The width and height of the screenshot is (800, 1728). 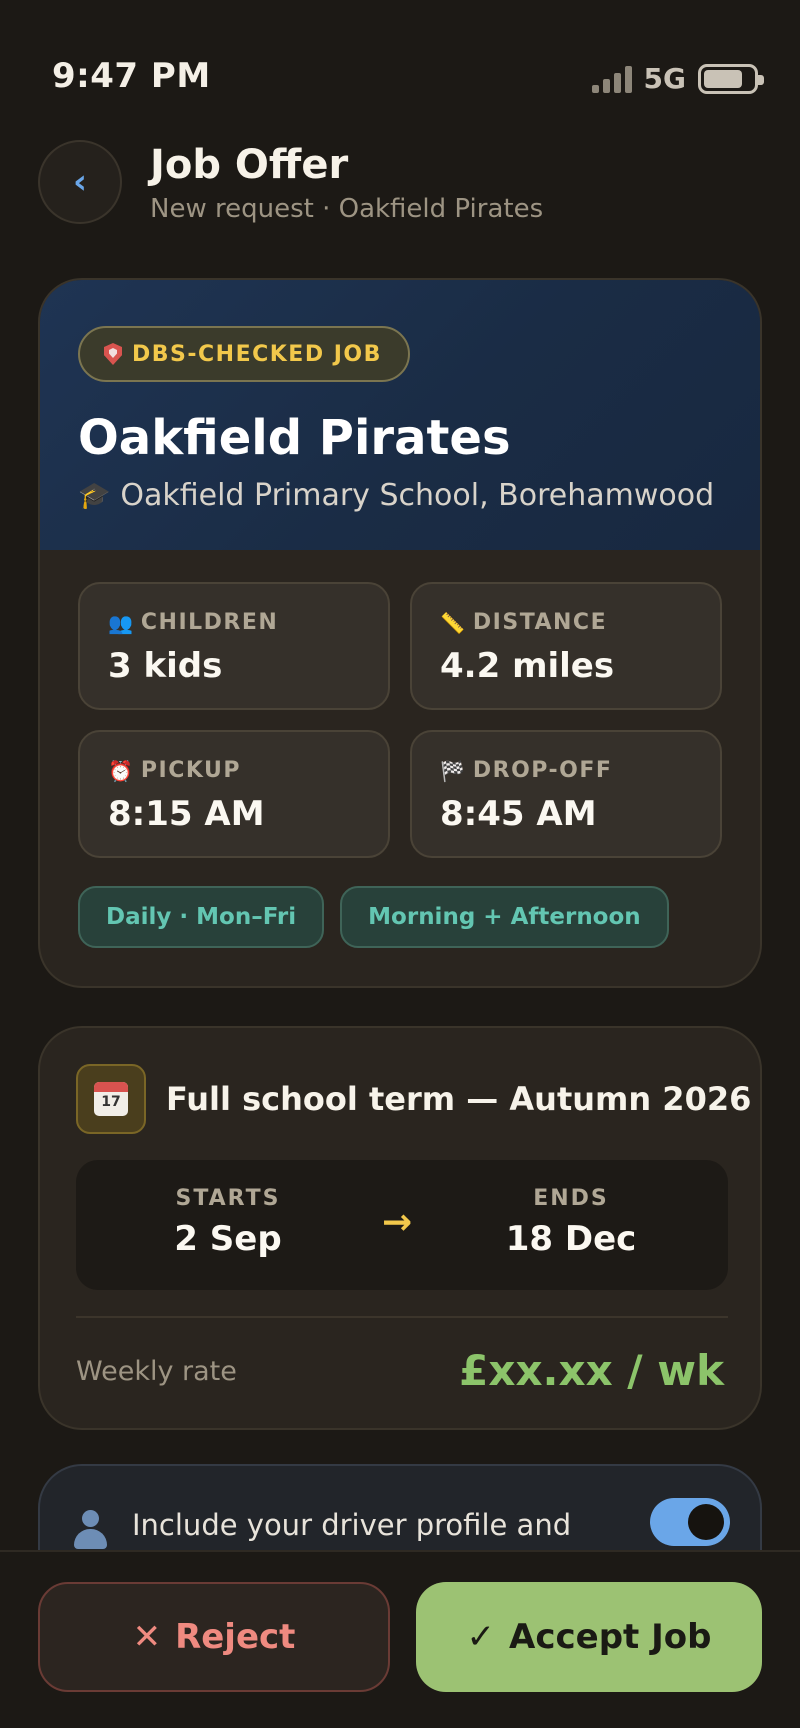 I want to click on alarm-clock-icon: ⏰, so click(x=120, y=770).